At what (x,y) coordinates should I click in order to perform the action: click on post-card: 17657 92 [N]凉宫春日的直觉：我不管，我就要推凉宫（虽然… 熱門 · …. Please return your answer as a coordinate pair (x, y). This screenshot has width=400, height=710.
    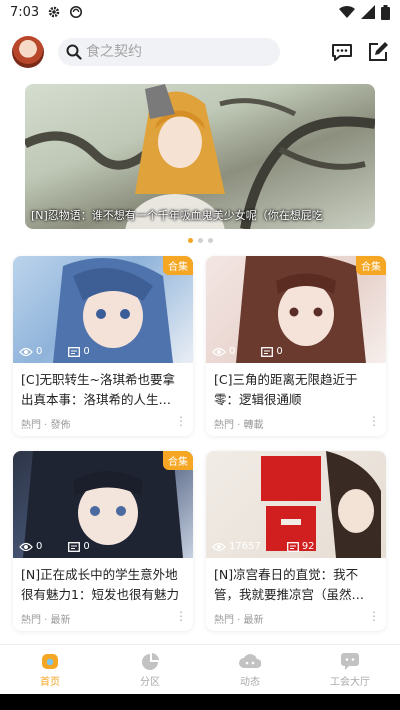
    Looking at the image, I should click on (296, 541).